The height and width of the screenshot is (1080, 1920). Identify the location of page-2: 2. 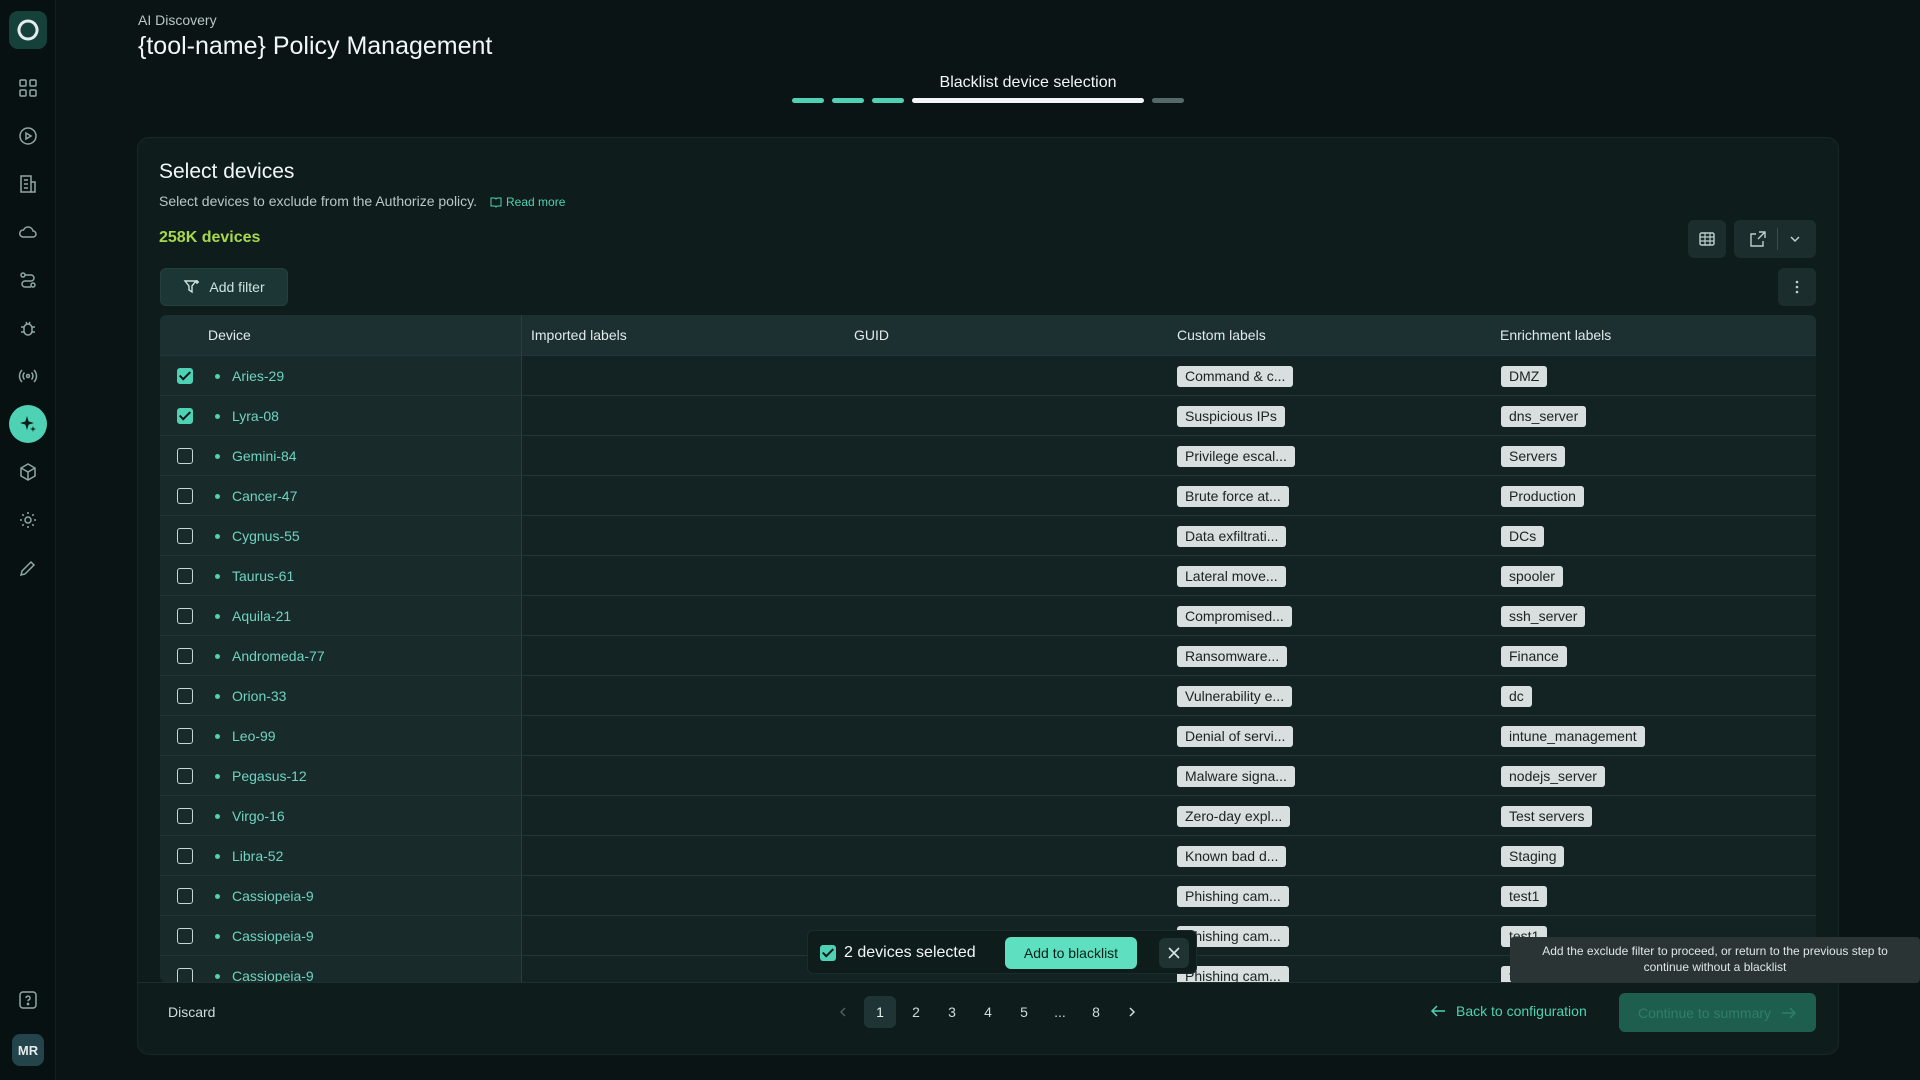
(916, 1012).